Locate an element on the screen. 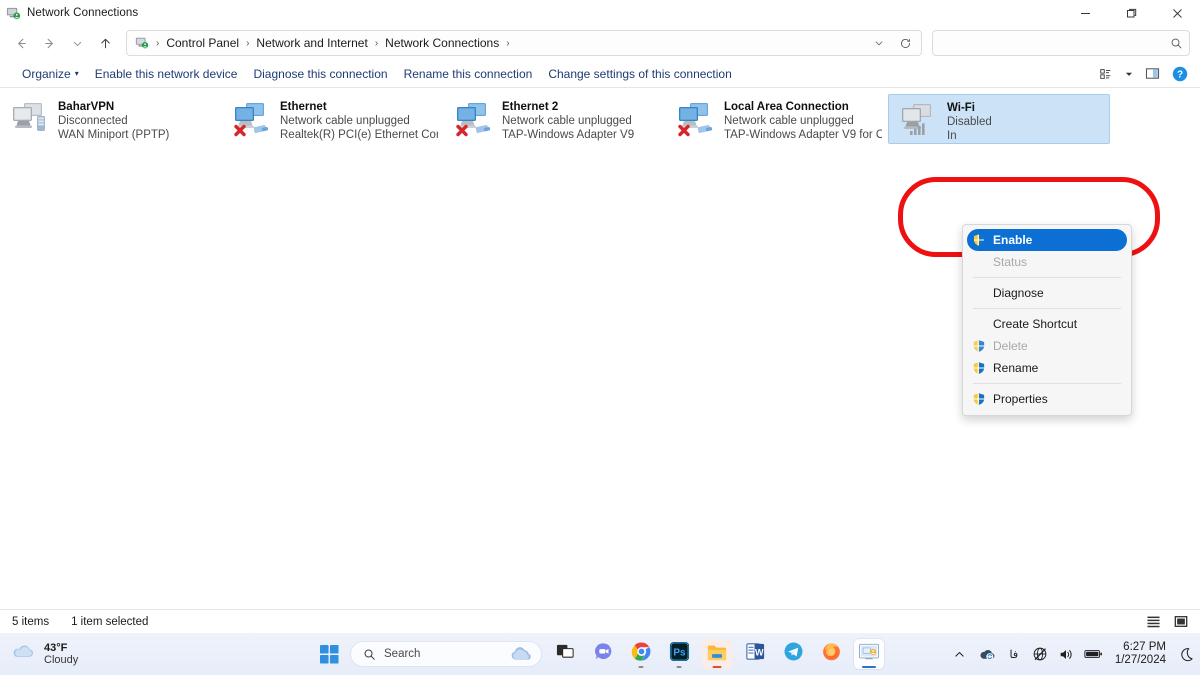 Image resolution: width=1200 pixels, height=675 pixels. search-icon is located at coordinates (369, 654).